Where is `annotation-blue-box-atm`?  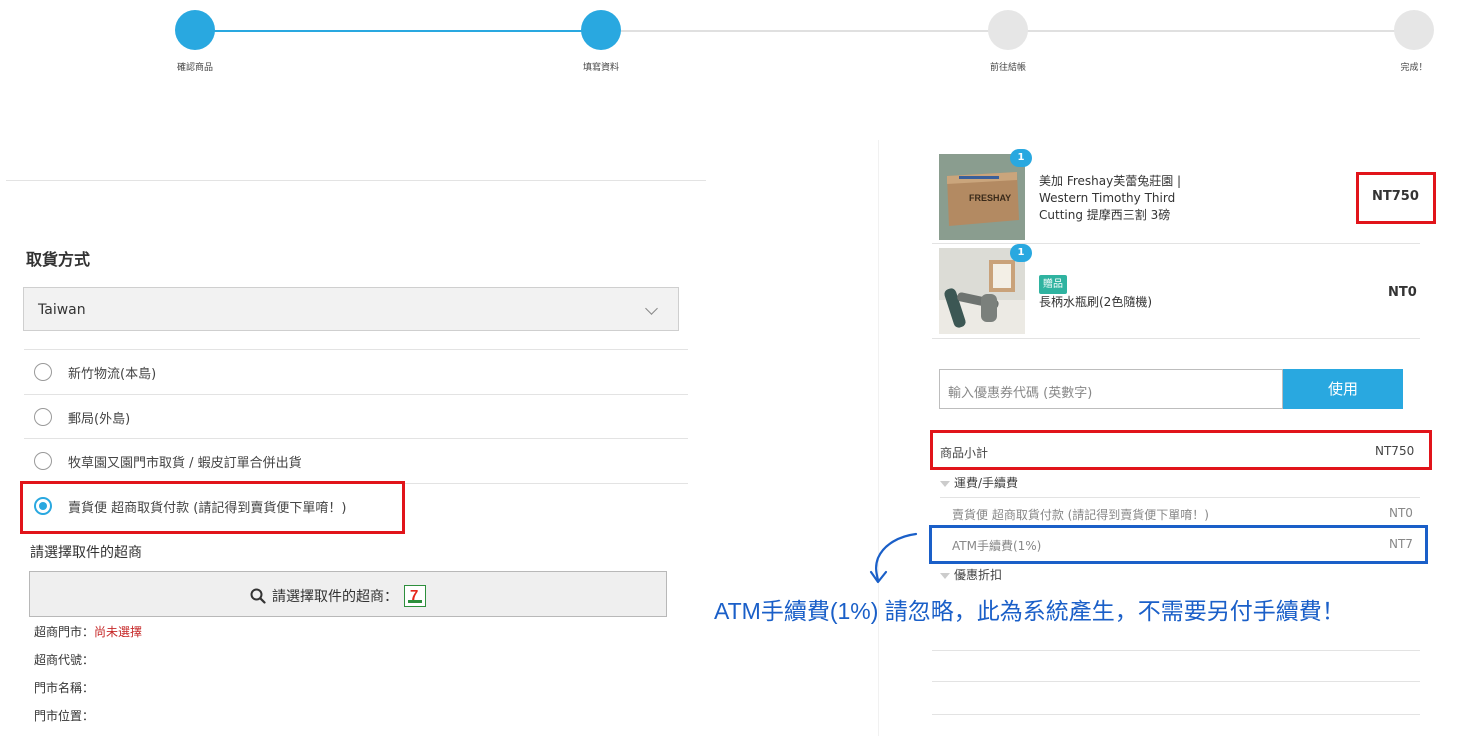
annotation-blue-box-atm is located at coordinates (1178, 544).